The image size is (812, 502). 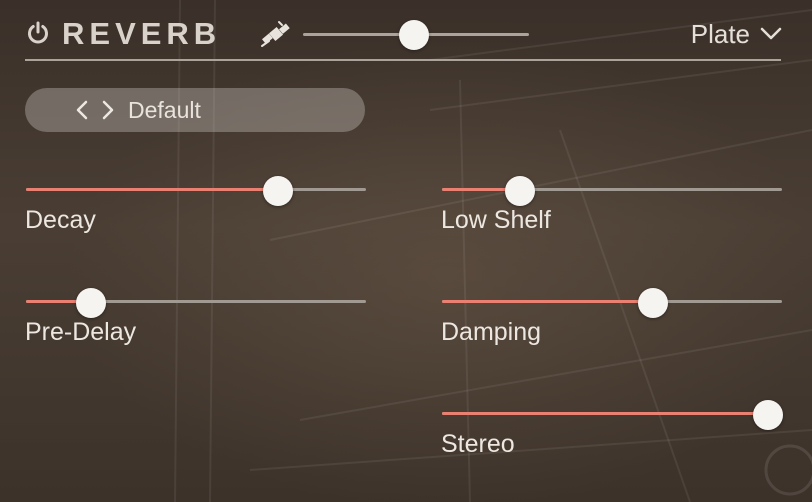 What do you see at coordinates (605, 413) in the screenshot?
I see `stereo-slider-fill` at bounding box center [605, 413].